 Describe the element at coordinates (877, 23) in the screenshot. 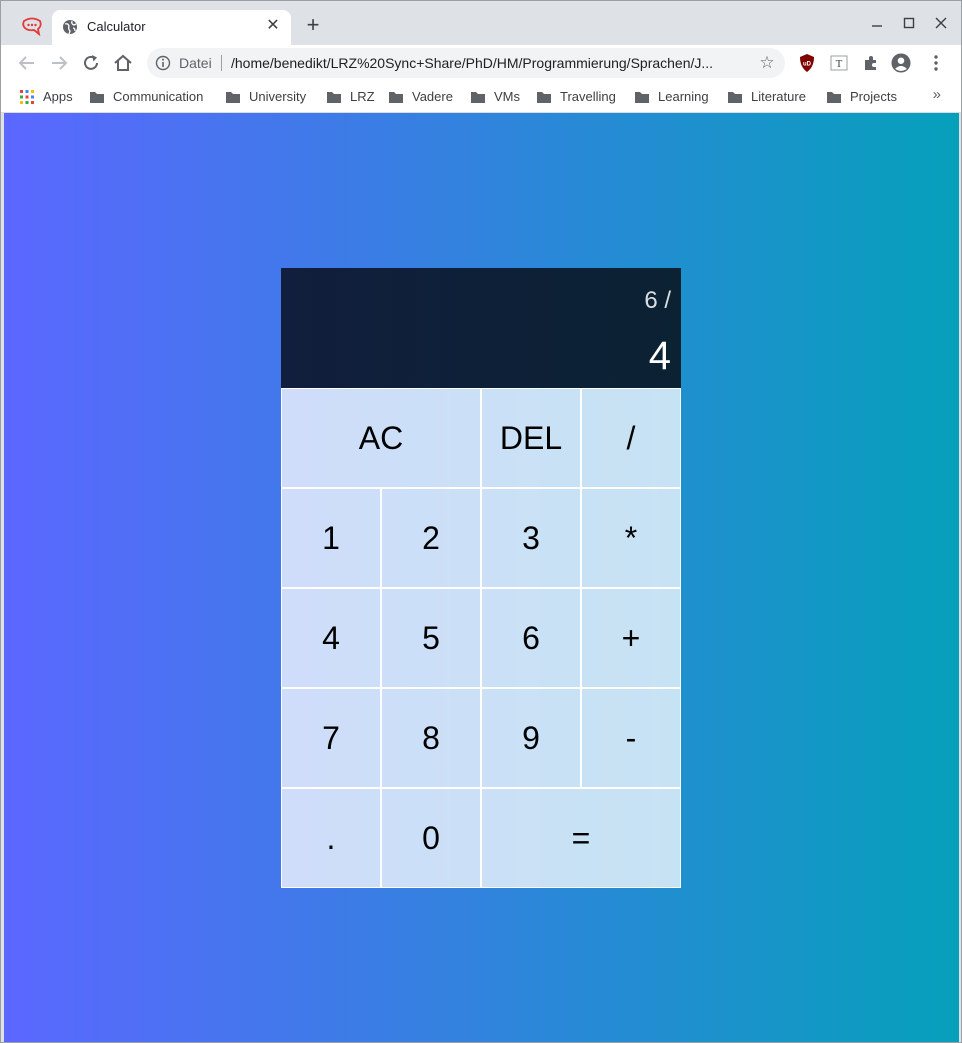

I see `minimize-icon` at that location.